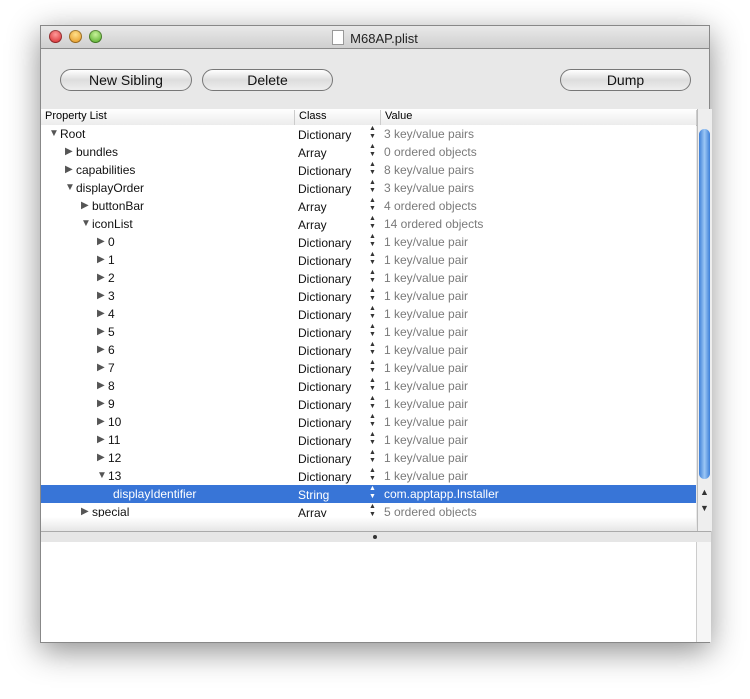  I want to click on outline-row: ▼ iconList Array ▲ ▼ 14 ordered objects, so click(368, 224).